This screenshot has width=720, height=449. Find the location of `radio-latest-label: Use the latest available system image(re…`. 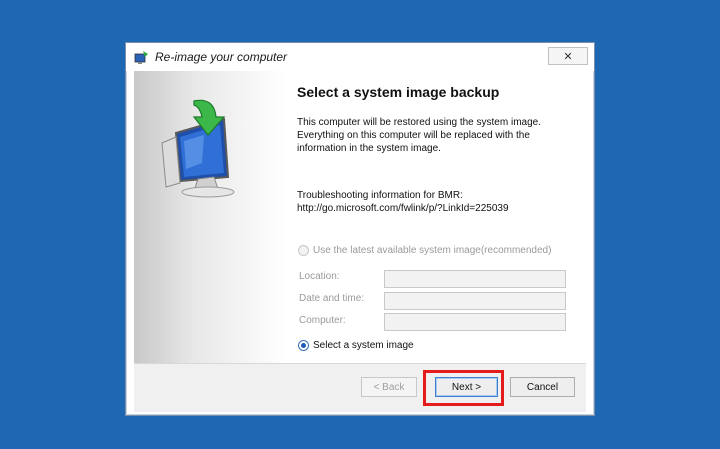

radio-latest-label: Use the latest available system image(re… is located at coordinates (432, 250).